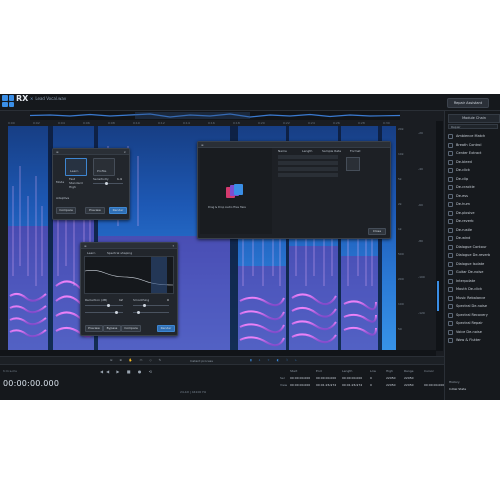 The image size is (500, 500). Describe the element at coordinates (473, 264) in the screenshot. I see `module-item: Dialogue Isolate` at that location.